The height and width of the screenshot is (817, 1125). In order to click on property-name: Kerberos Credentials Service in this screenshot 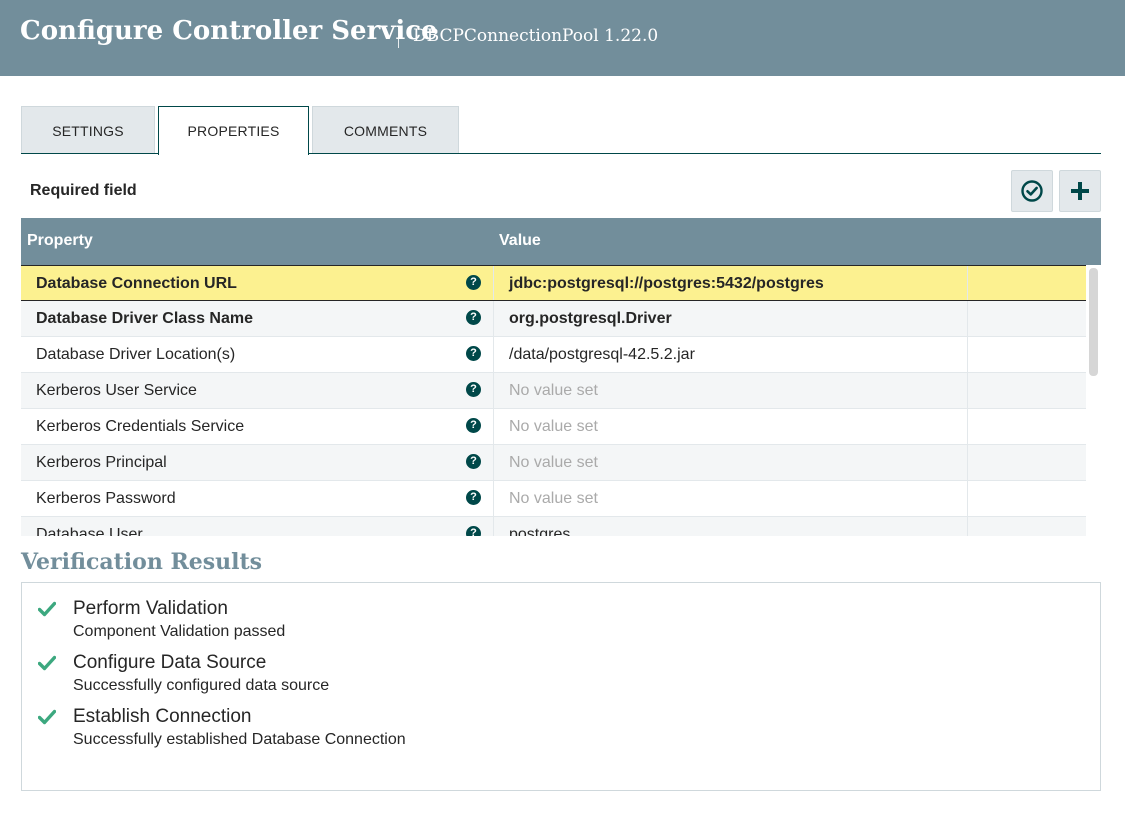, I will do `click(140, 426)`.